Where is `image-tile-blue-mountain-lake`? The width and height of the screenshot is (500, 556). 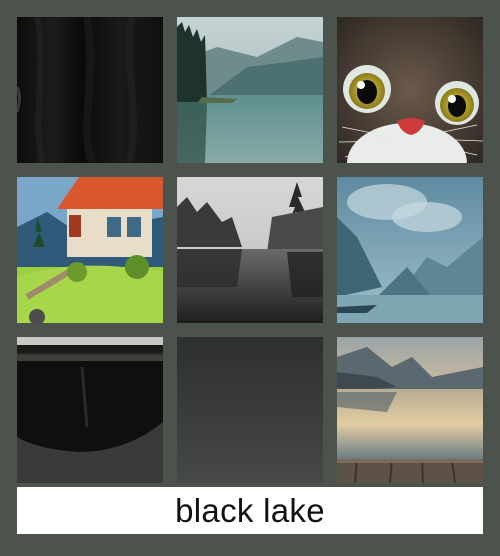 image-tile-blue-mountain-lake is located at coordinates (410, 250).